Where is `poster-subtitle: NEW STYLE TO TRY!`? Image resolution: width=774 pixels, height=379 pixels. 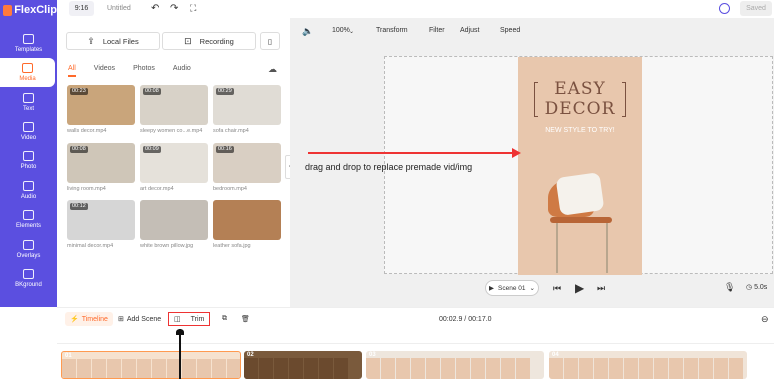
poster-subtitle: NEW STYLE TO TRY! is located at coordinates (580, 130).